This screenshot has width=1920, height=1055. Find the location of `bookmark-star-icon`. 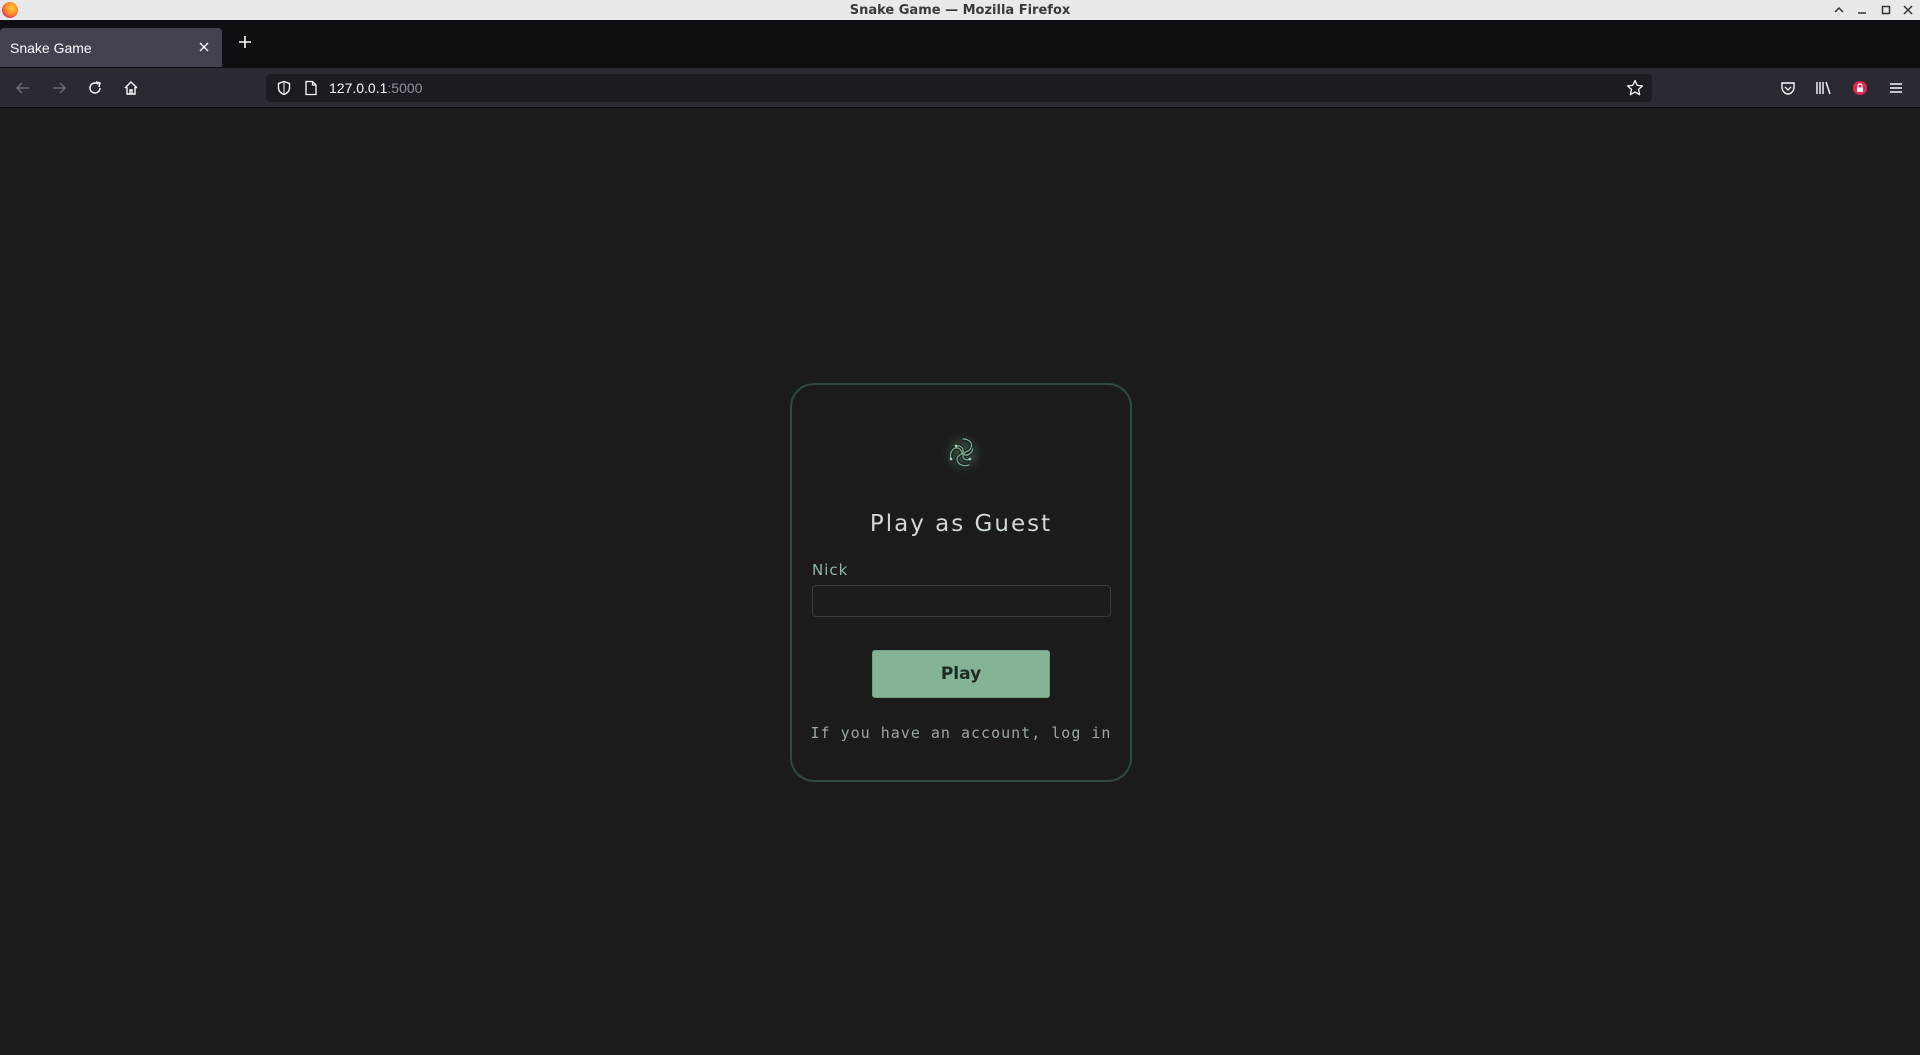

bookmark-star-icon is located at coordinates (1635, 90).